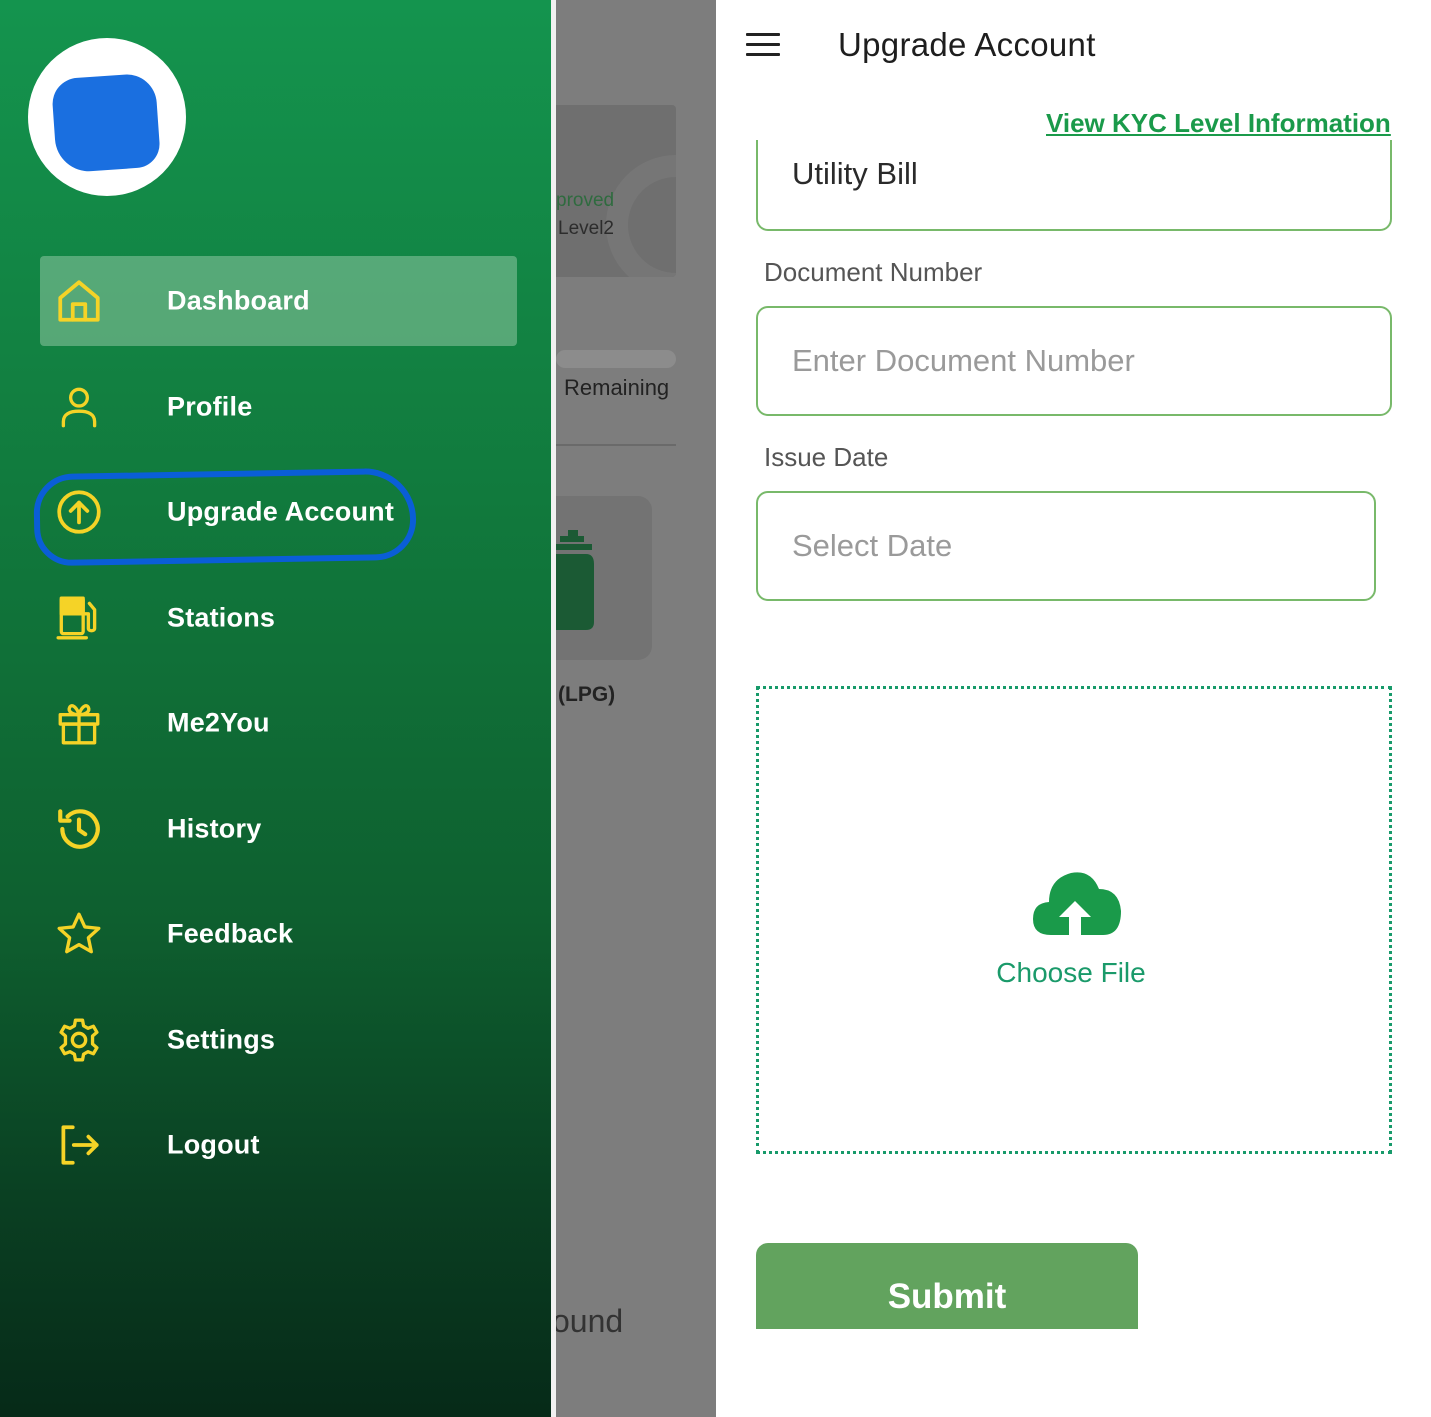 The height and width of the screenshot is (1417, 1431). I want to click on home-icon, so click(79, 301).